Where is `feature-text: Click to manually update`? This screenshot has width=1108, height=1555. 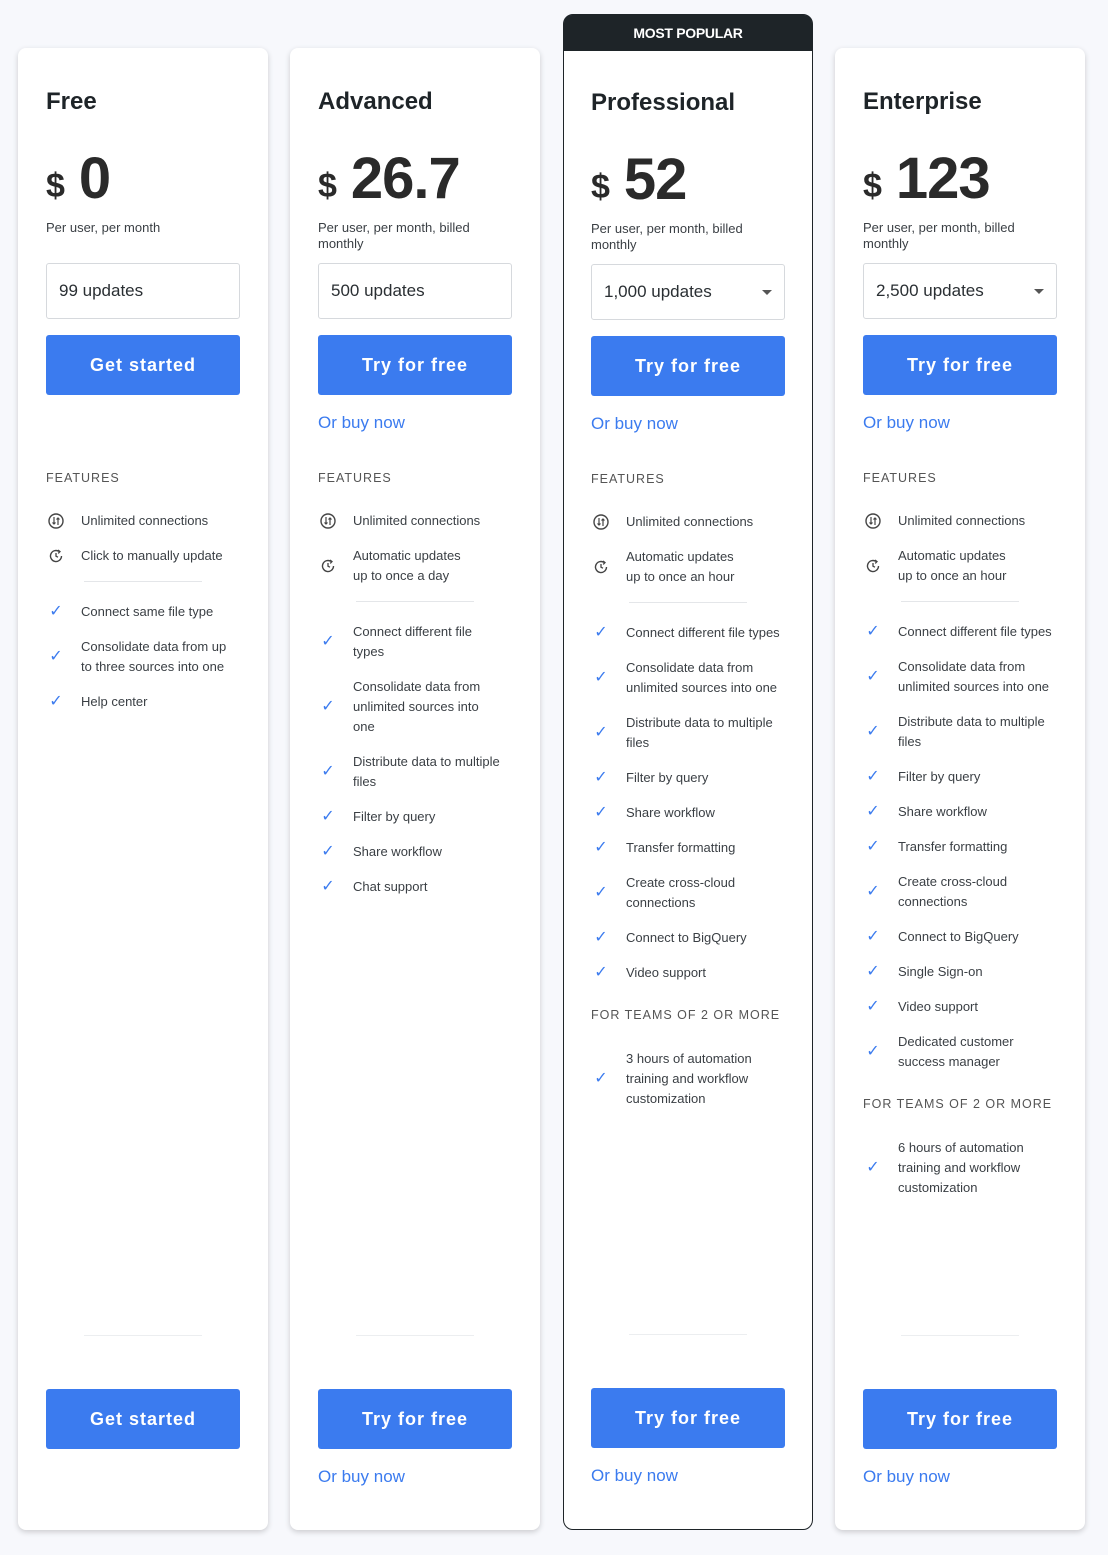 feature-text: Click to manually update is located at coordinates (152, 555).